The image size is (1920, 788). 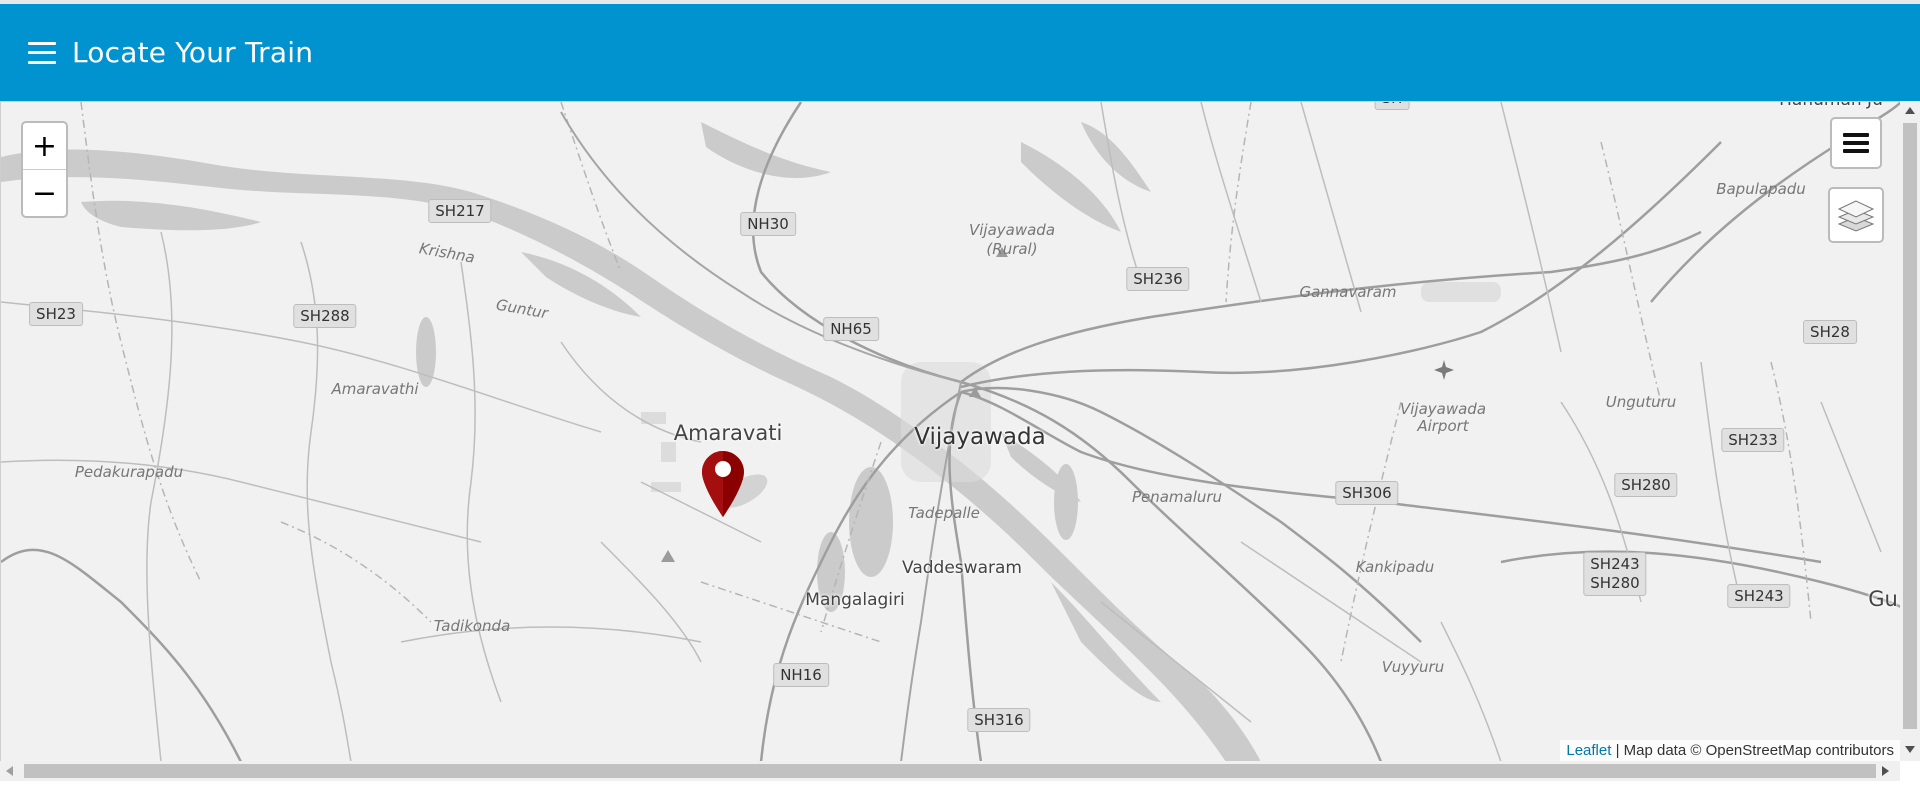 I want to click on road-shield-sh243: SH243, so click(x=1759, y=596).